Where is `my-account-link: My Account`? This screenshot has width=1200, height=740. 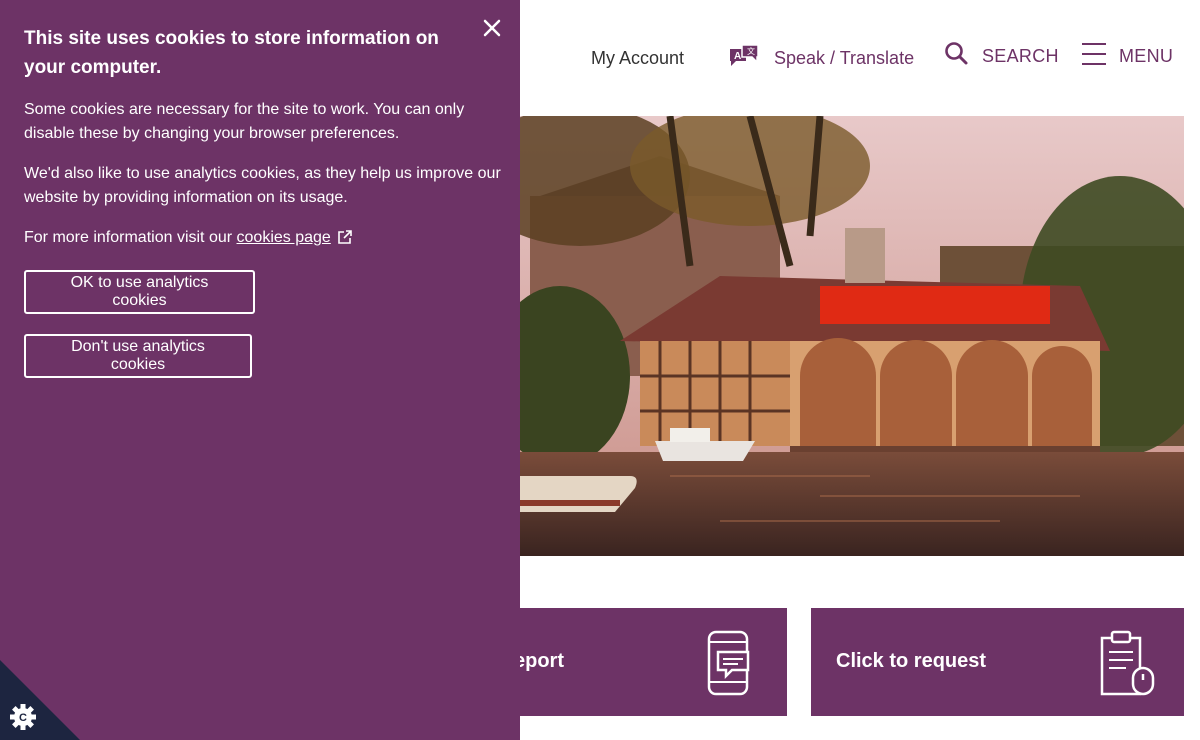 my-account-link: My Account is located at coordinates (637, 58).